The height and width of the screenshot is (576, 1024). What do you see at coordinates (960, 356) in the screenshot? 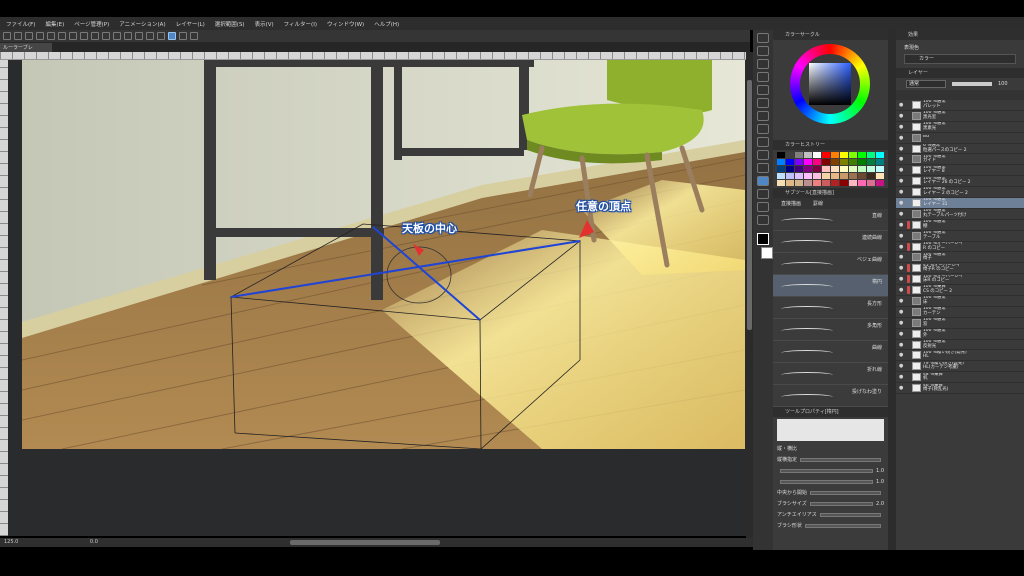
I see `layer-row: ● 100 %覆い焼き(発光) HL` at bounding box center [960, 356].